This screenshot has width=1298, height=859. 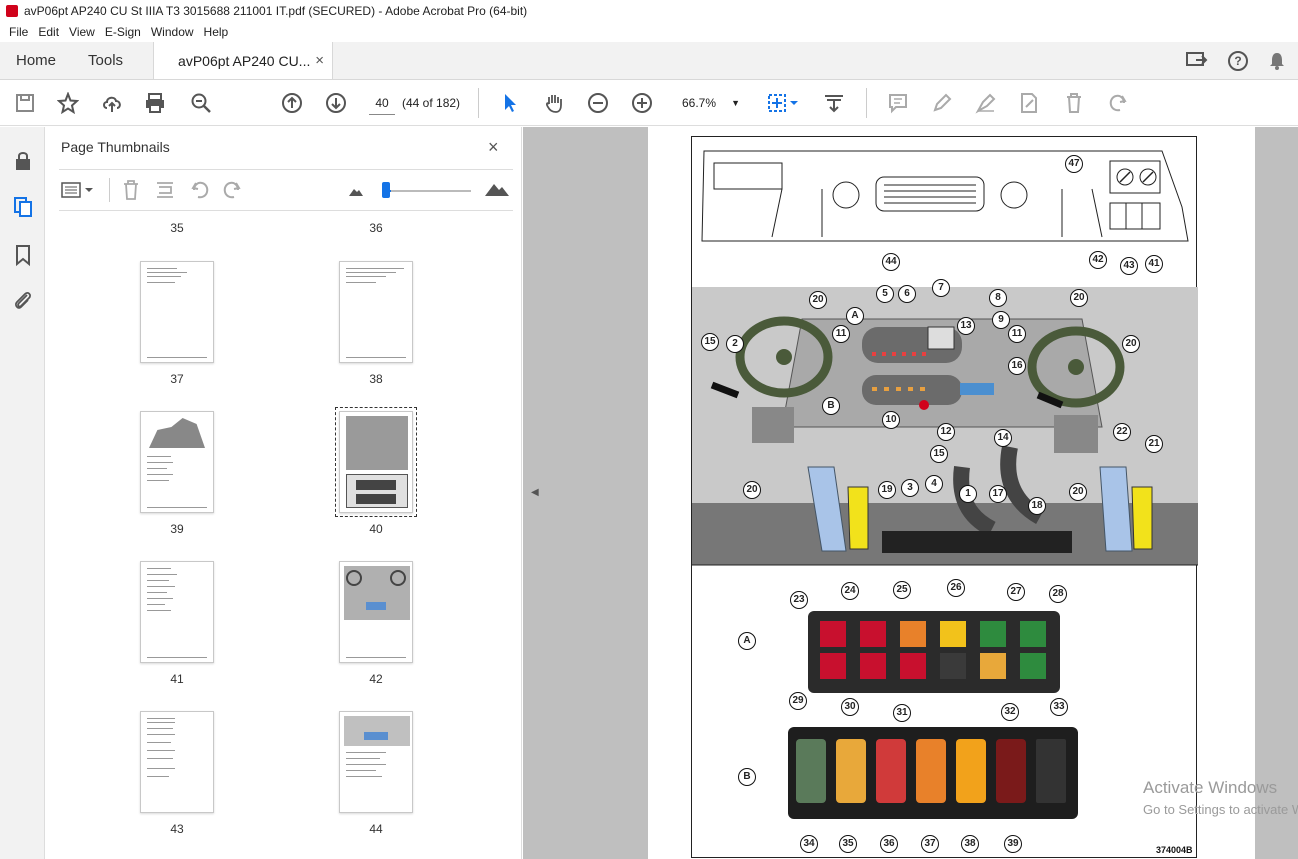 What do you see at coordinates (510, 103) in the screenshot?
I see `select-cursor-icon` at bounding box center [510, 103].